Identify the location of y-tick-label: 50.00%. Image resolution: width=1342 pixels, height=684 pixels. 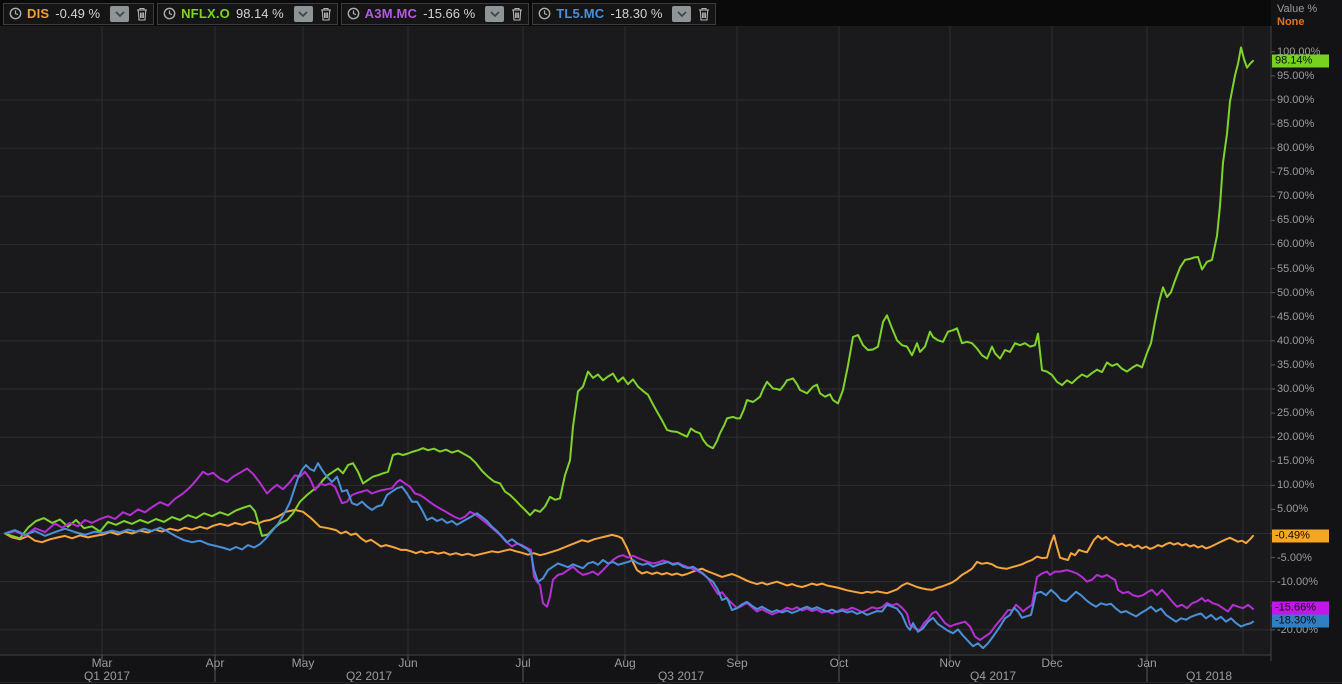
(1296, 292).